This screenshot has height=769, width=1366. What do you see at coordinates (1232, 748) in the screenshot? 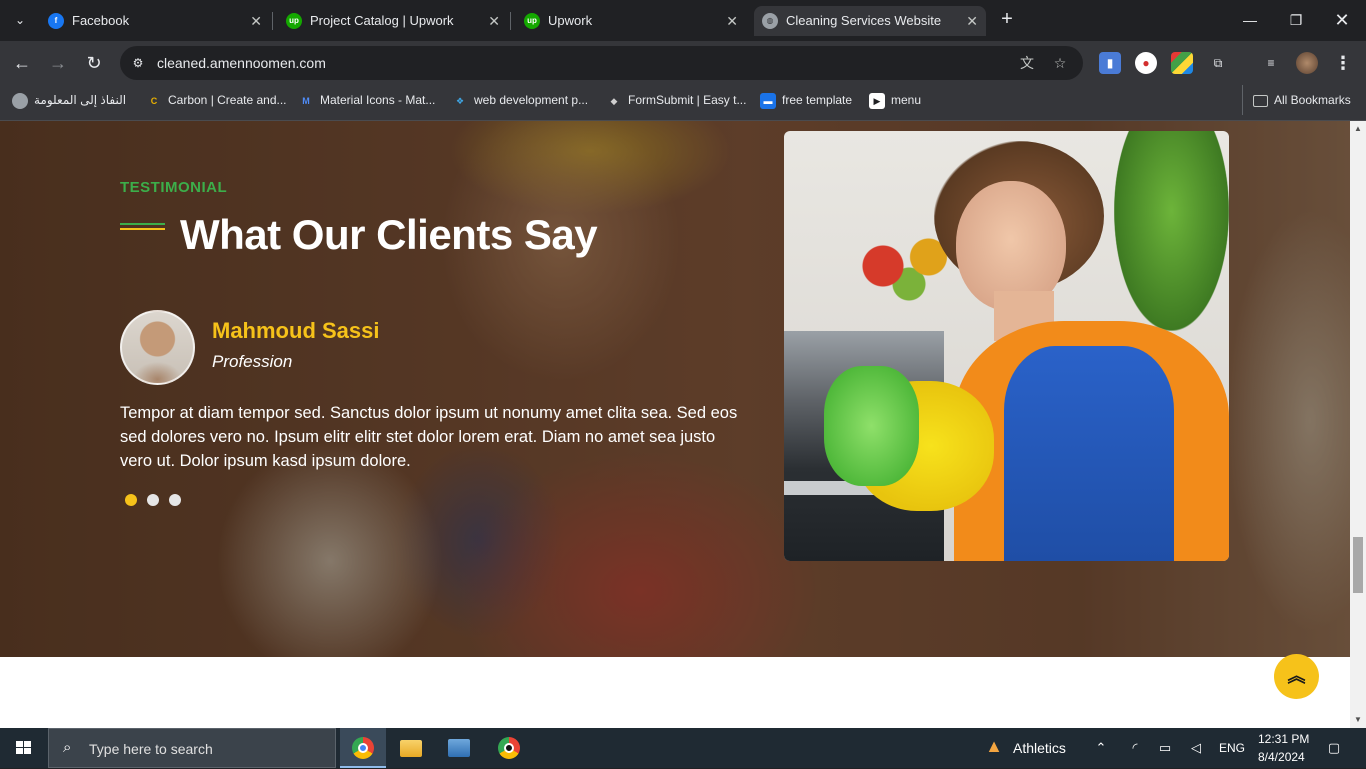
I see `language-indicator: ENG` at bounding box center [1232, 748].